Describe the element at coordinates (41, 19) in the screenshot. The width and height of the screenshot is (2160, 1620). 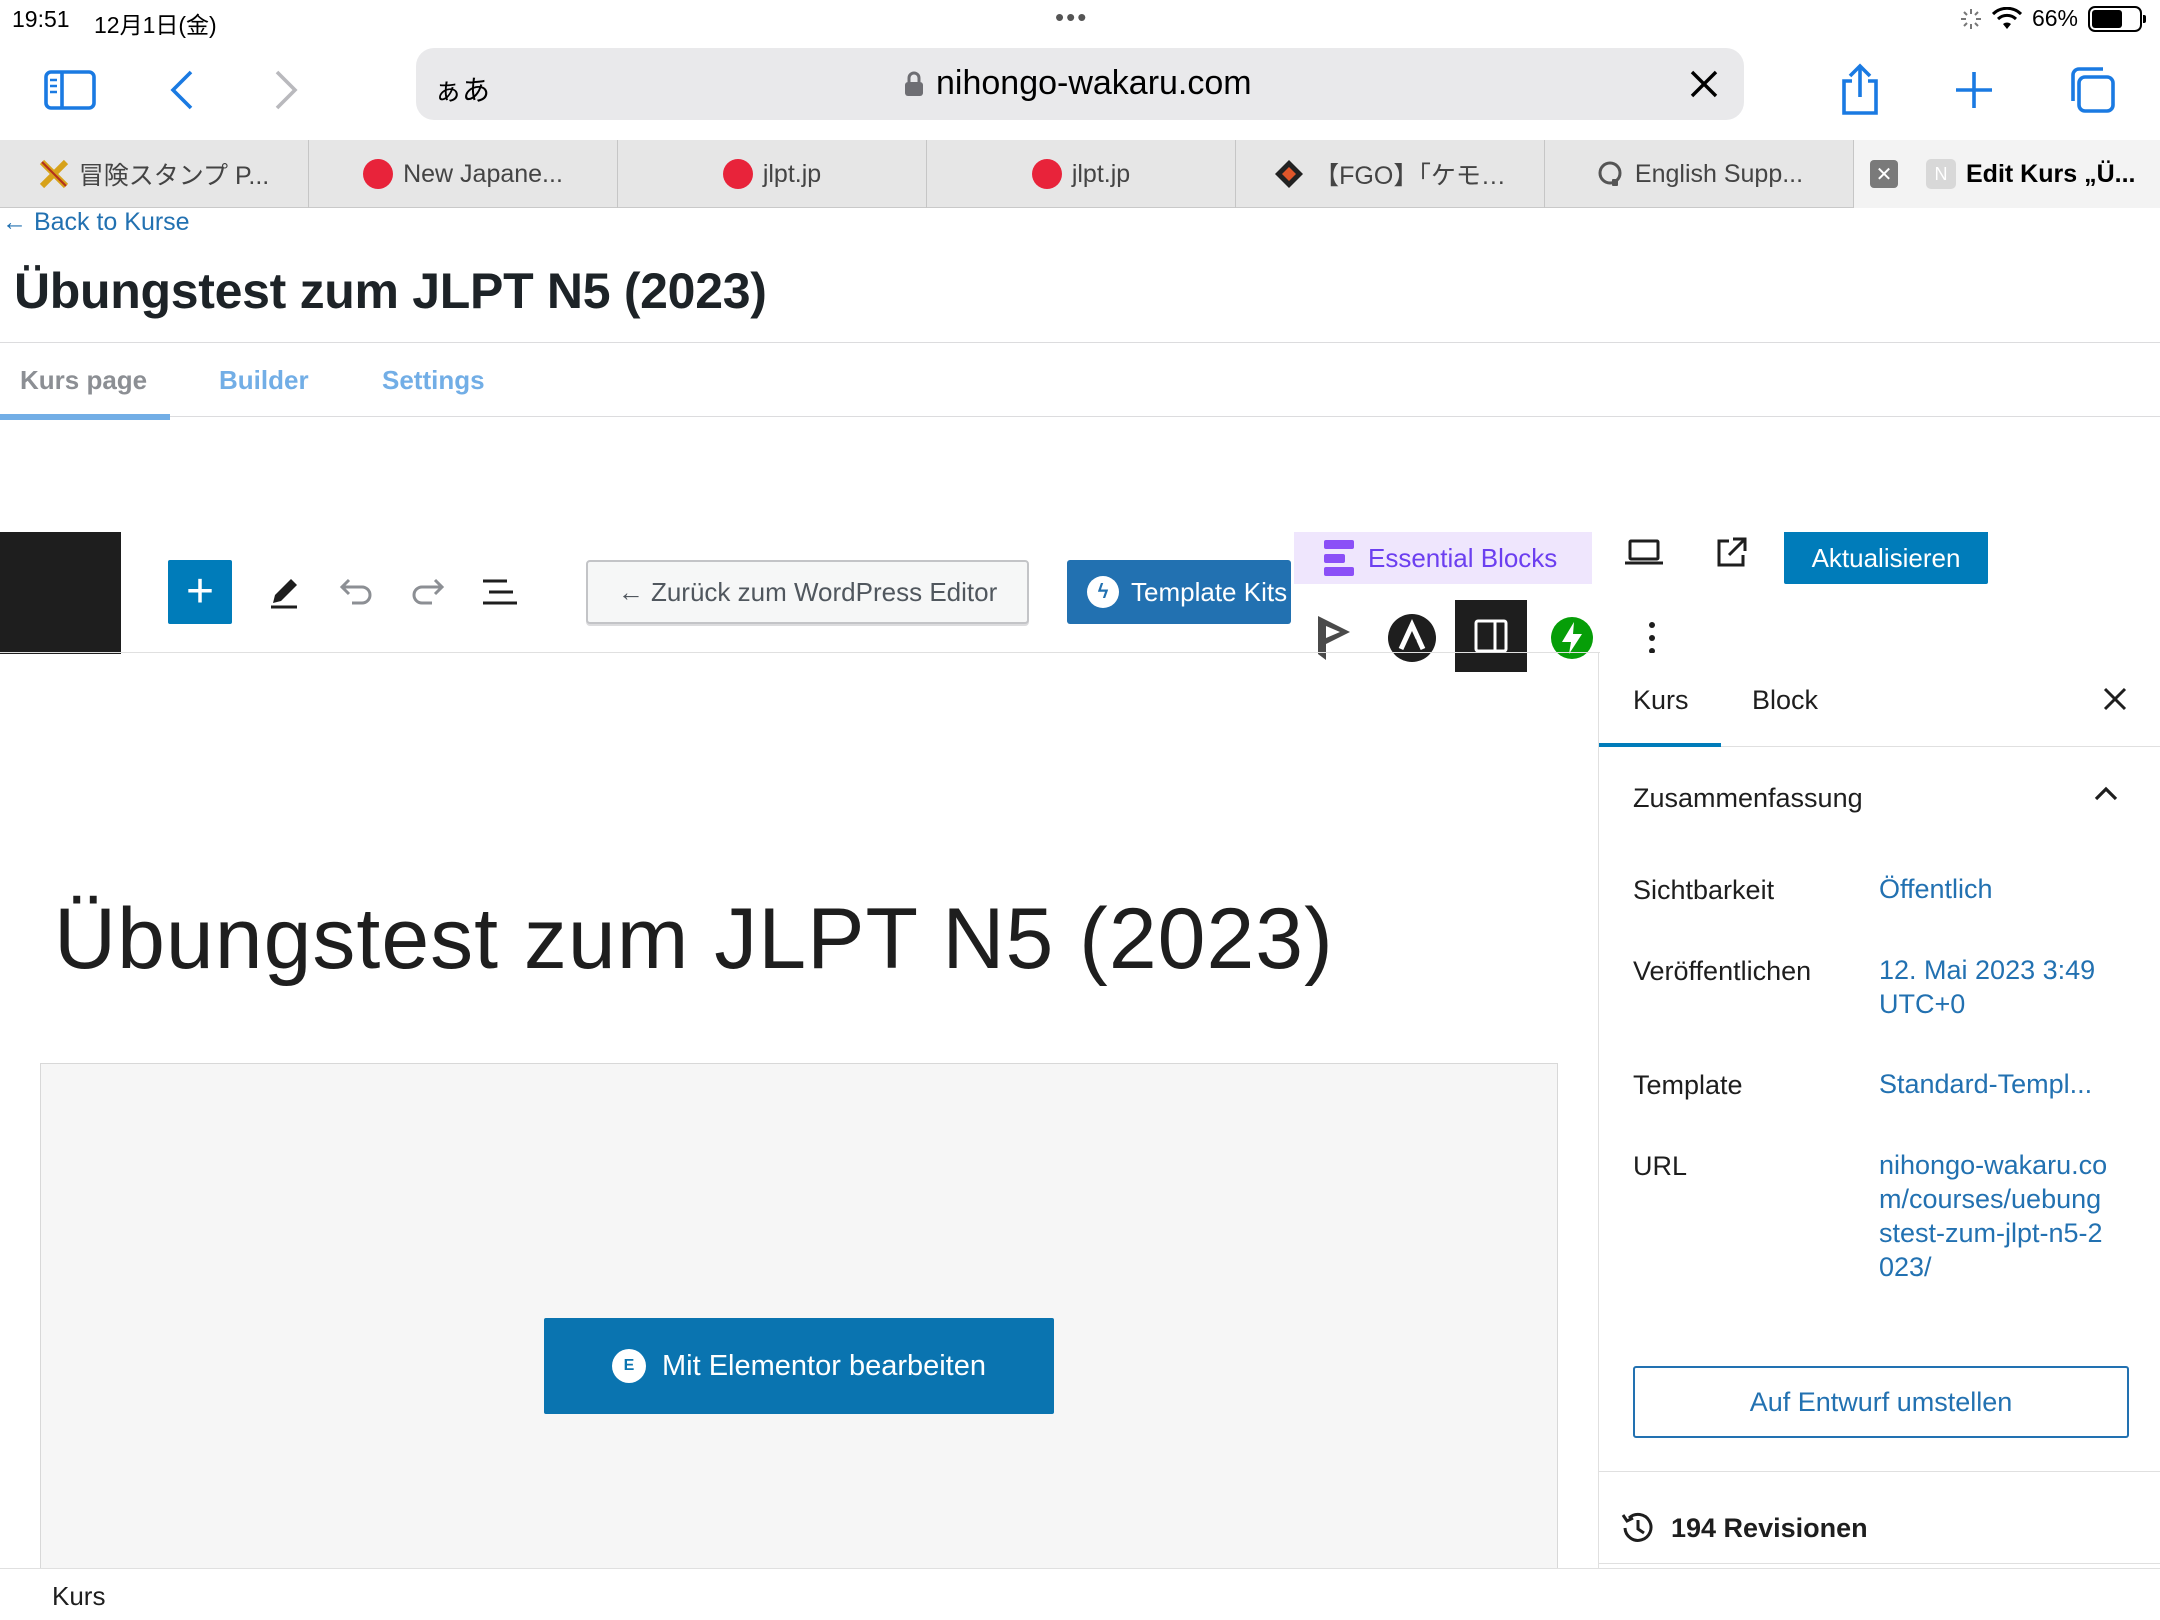
I see `status-time: 19:51` at that location.